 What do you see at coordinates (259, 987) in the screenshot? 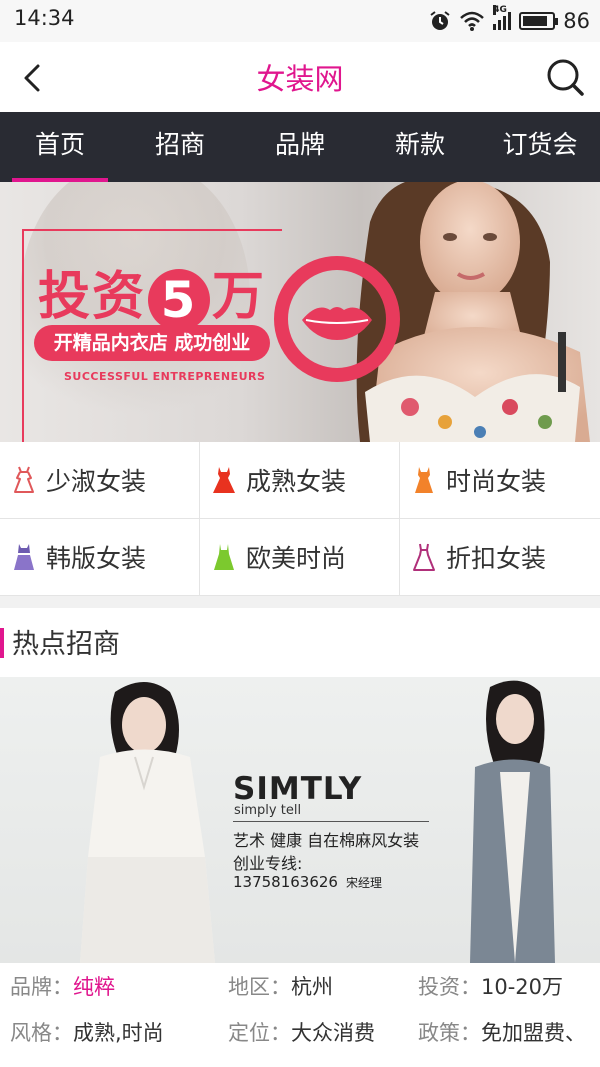
I see `info-label: 地区：` at bounding box center [259, 987].